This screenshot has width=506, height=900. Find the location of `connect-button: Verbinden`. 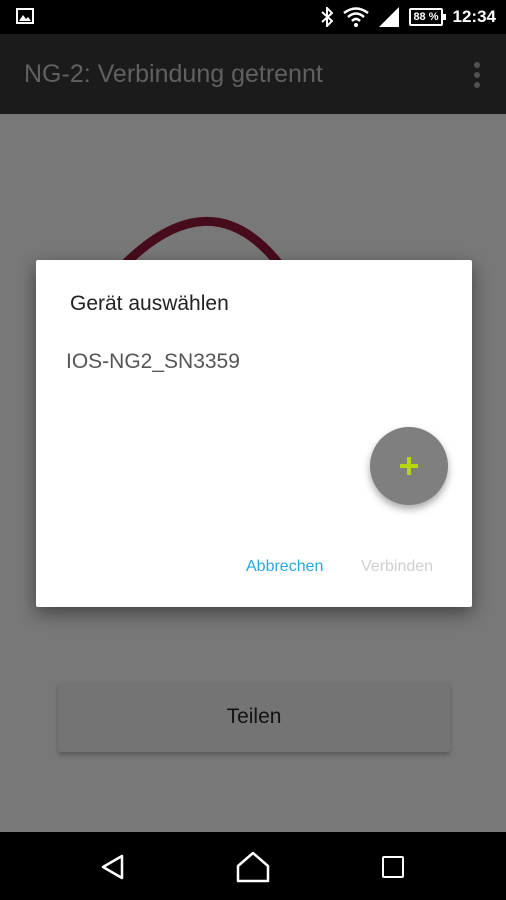

connect-button: Verbinden is located at coordinates (397, 567).